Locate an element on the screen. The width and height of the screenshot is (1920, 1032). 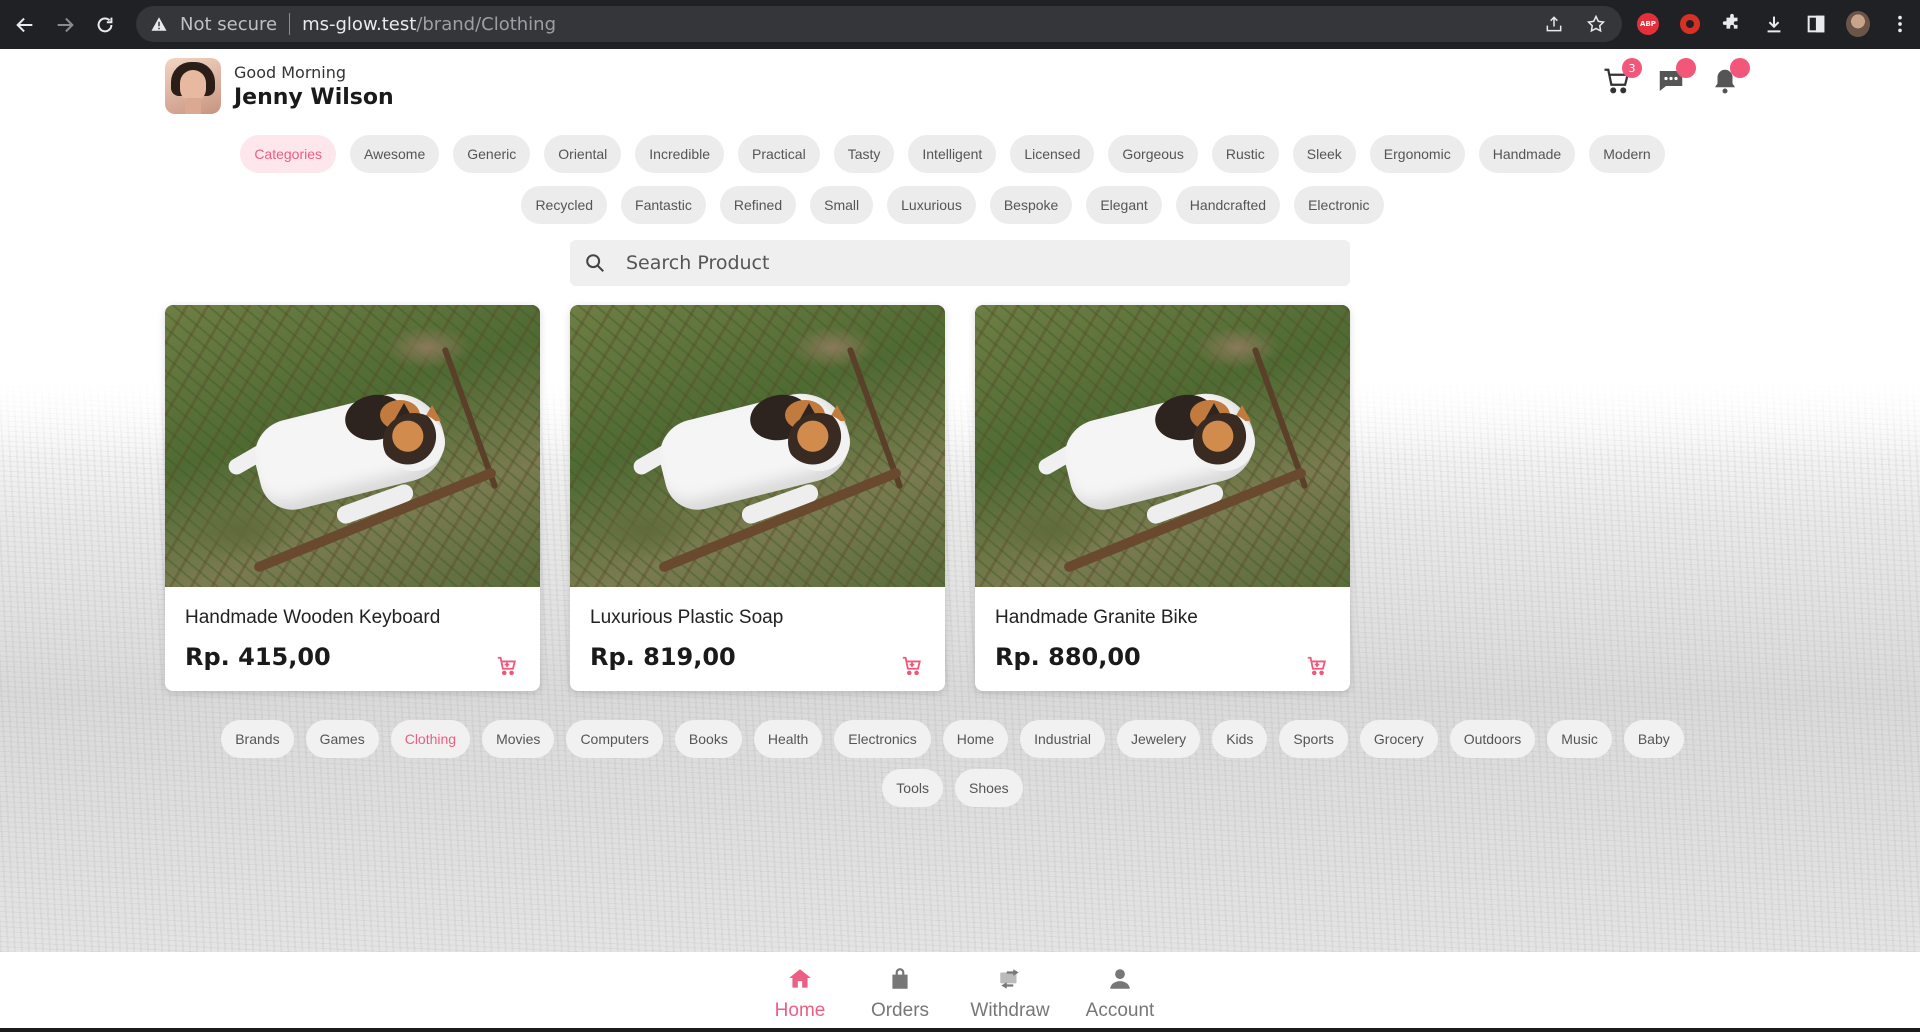
category-chip-practical: Practical is located at coordinates (779, 154).